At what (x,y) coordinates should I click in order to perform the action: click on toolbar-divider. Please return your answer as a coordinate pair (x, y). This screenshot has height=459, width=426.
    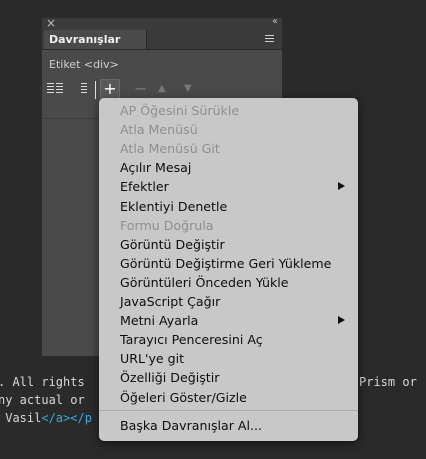
    Looking at the image, I should click on (95, 90).